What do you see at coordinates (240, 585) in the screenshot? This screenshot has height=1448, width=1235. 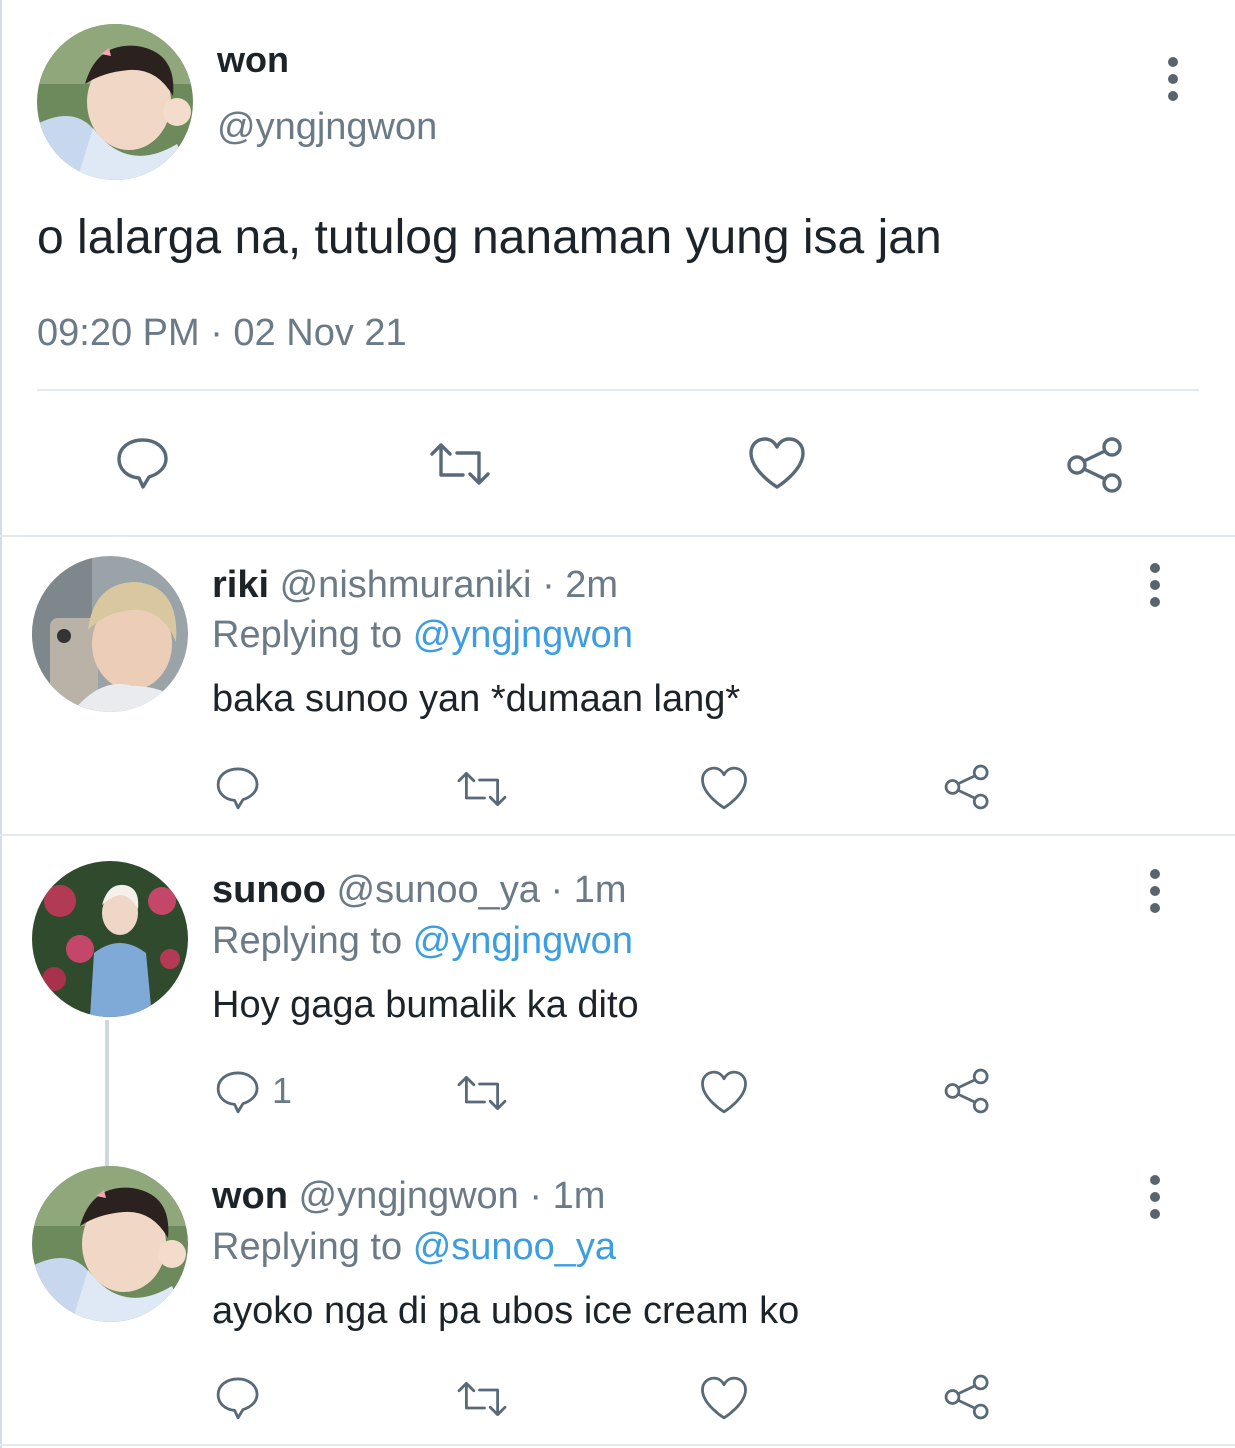 I see `display-name: riki` at bounding box center [240, 585].